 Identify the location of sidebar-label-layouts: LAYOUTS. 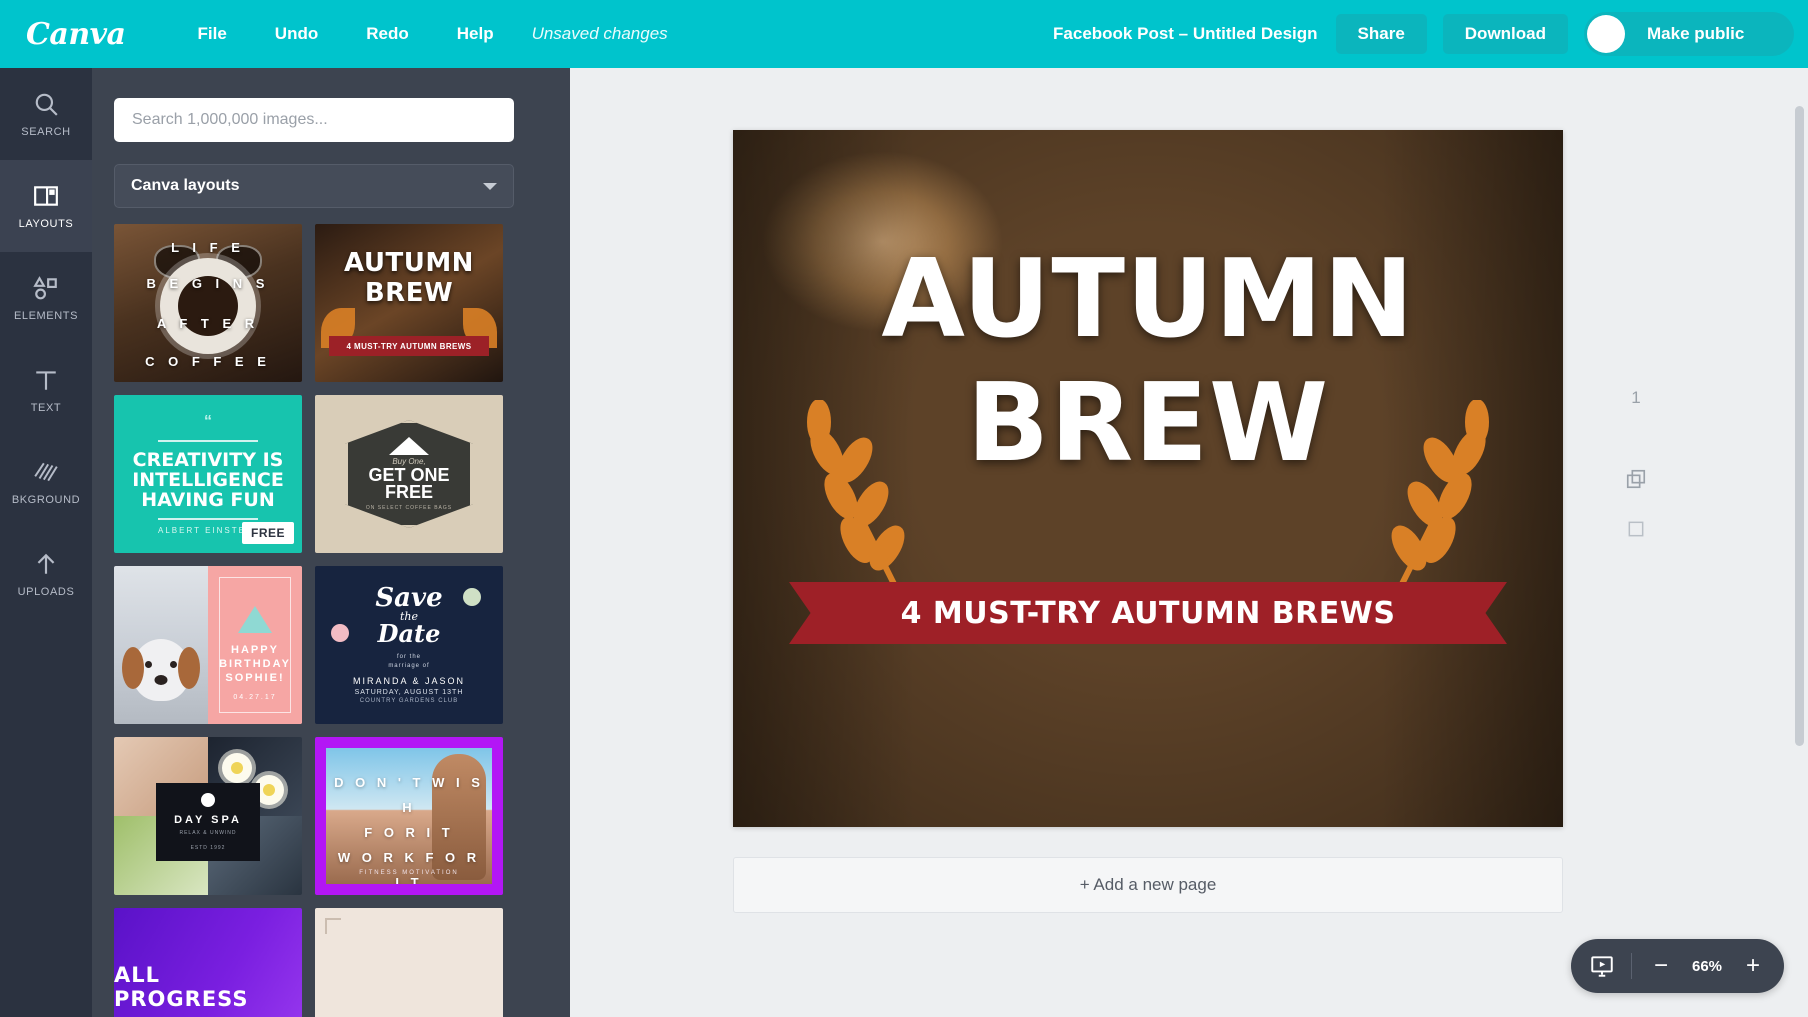
(46, 223).